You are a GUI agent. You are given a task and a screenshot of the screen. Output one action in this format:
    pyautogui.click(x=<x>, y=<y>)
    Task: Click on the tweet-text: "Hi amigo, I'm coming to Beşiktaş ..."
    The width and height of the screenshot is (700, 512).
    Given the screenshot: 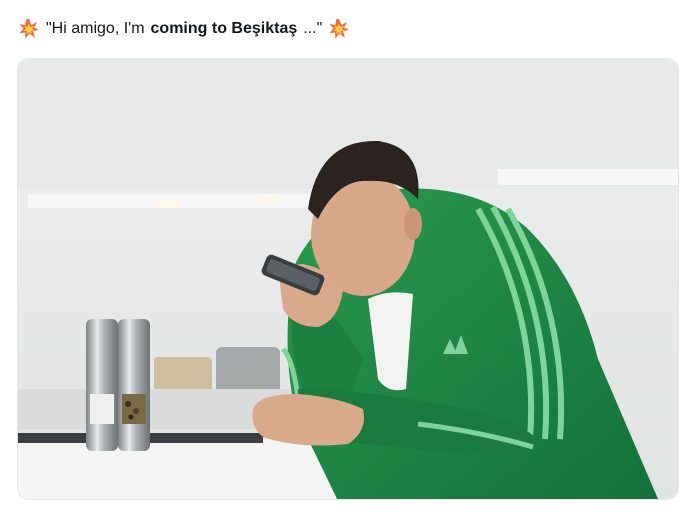 What is the action you would take?
    pyautogui.click(x=184, y=29)
    